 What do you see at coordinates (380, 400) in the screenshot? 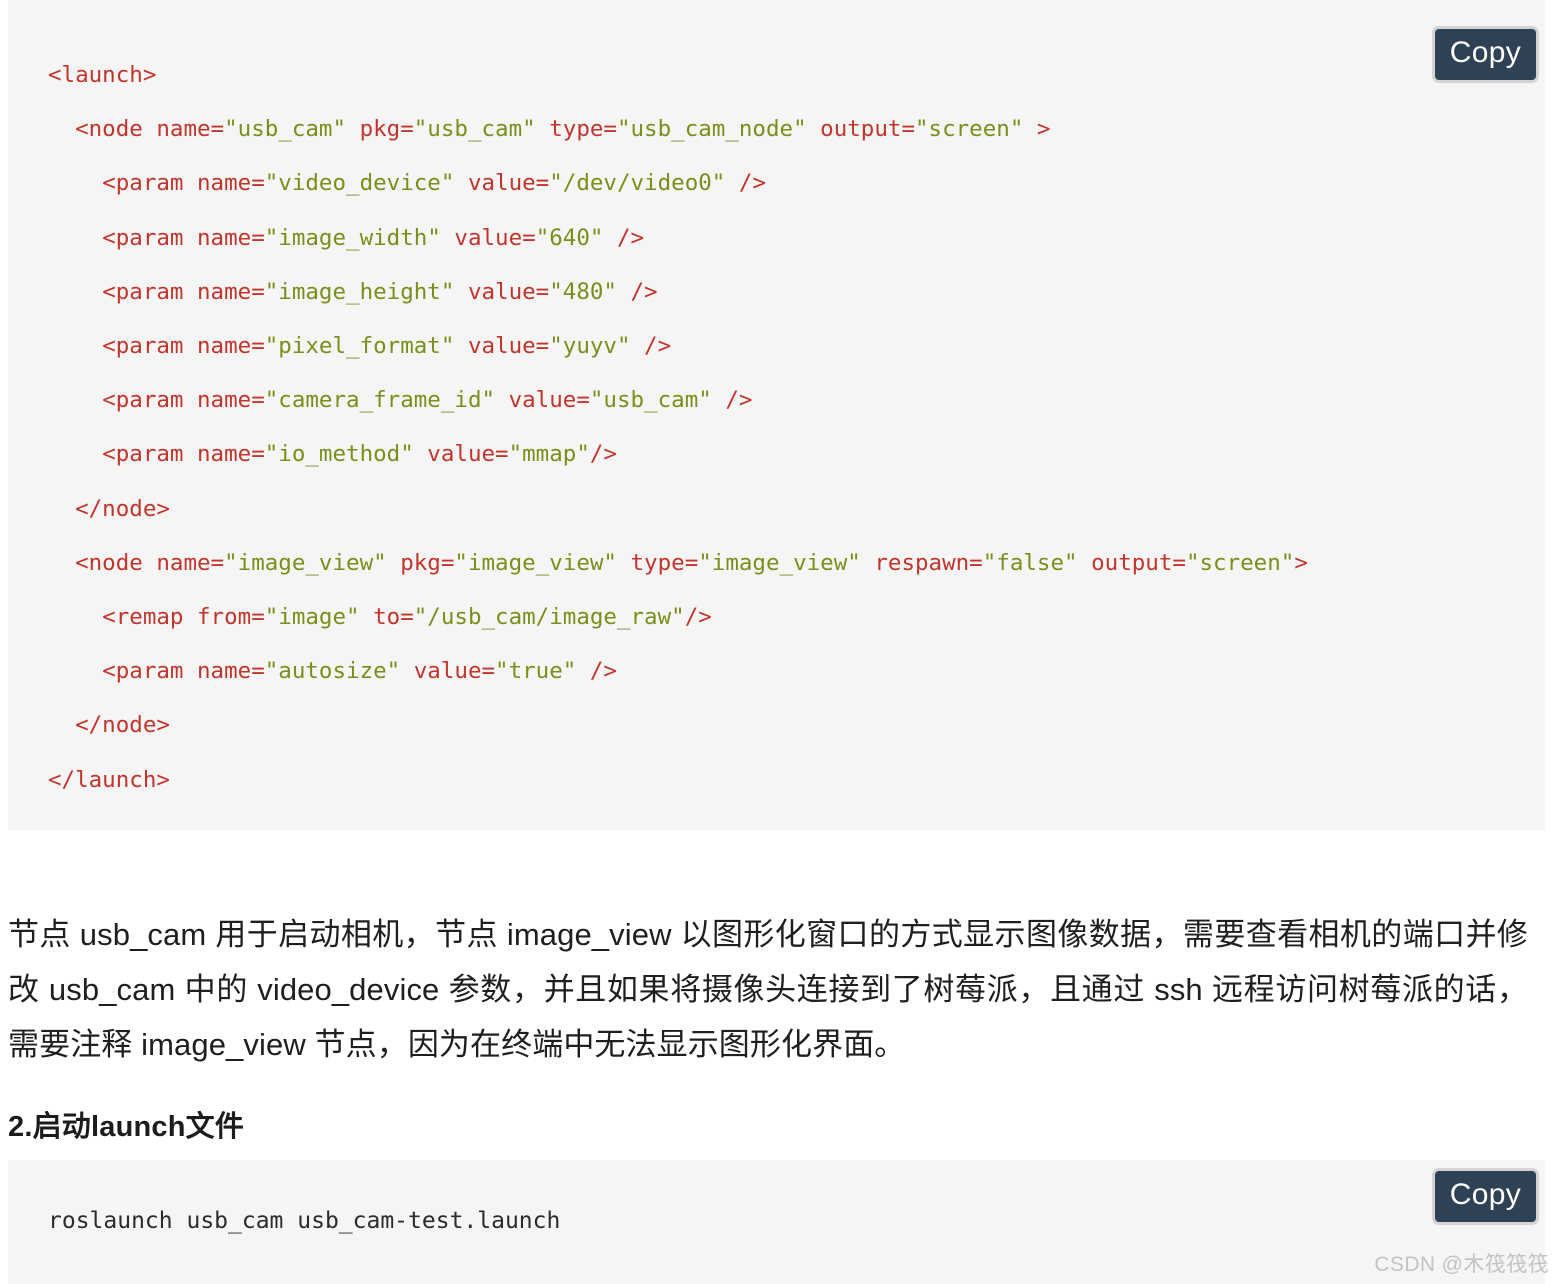
I see `xml-attribute-value: "camera_frame_id"` at bounding box center [380, 400].